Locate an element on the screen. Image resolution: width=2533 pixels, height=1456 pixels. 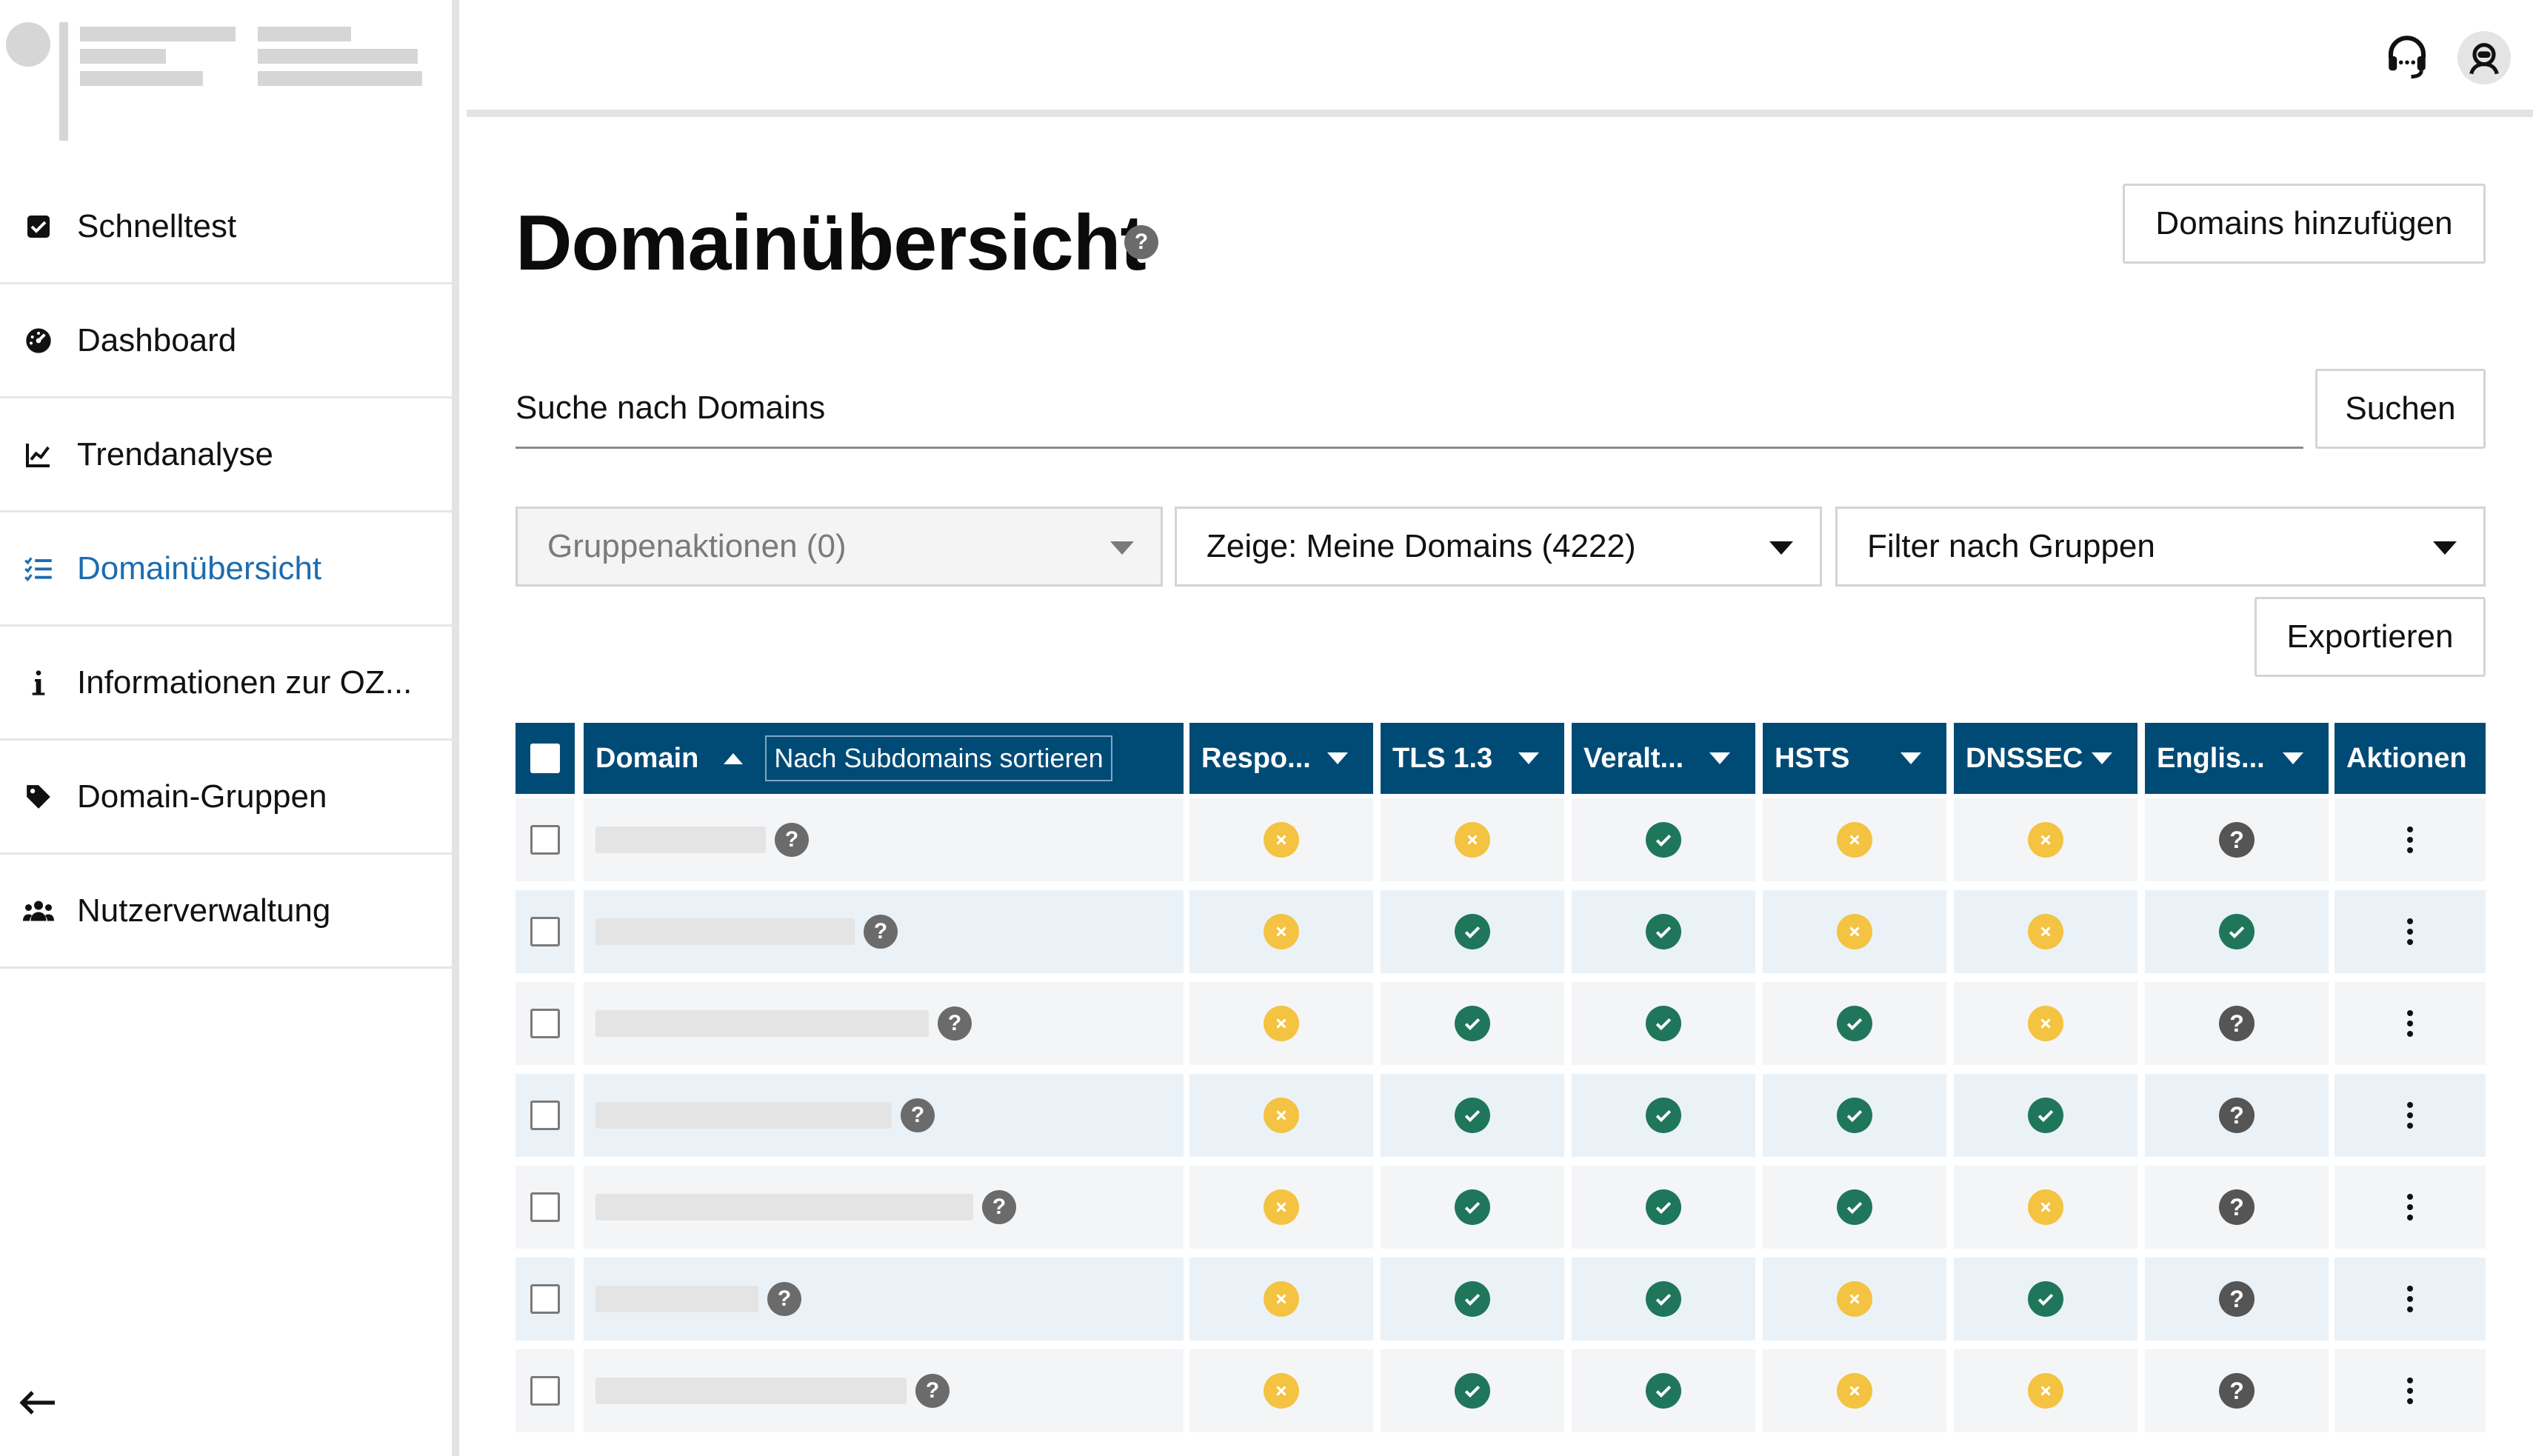
table-row: ?? is located at coordinates (1500, 1300).